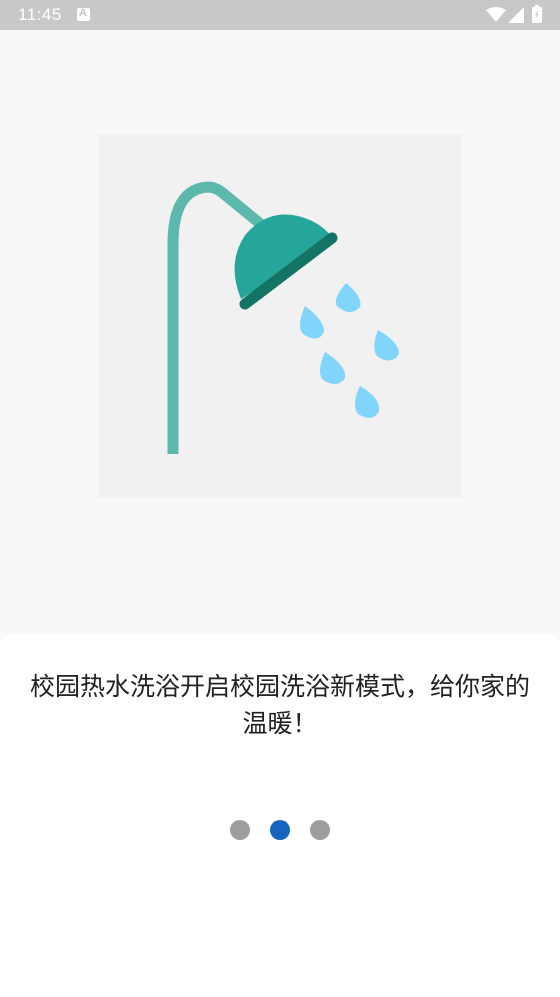 This screenshot has width=560, height=997. Describe the element at coordinates (516, 15) in the screenshot. I see `cellular-signal-icon` at that location.